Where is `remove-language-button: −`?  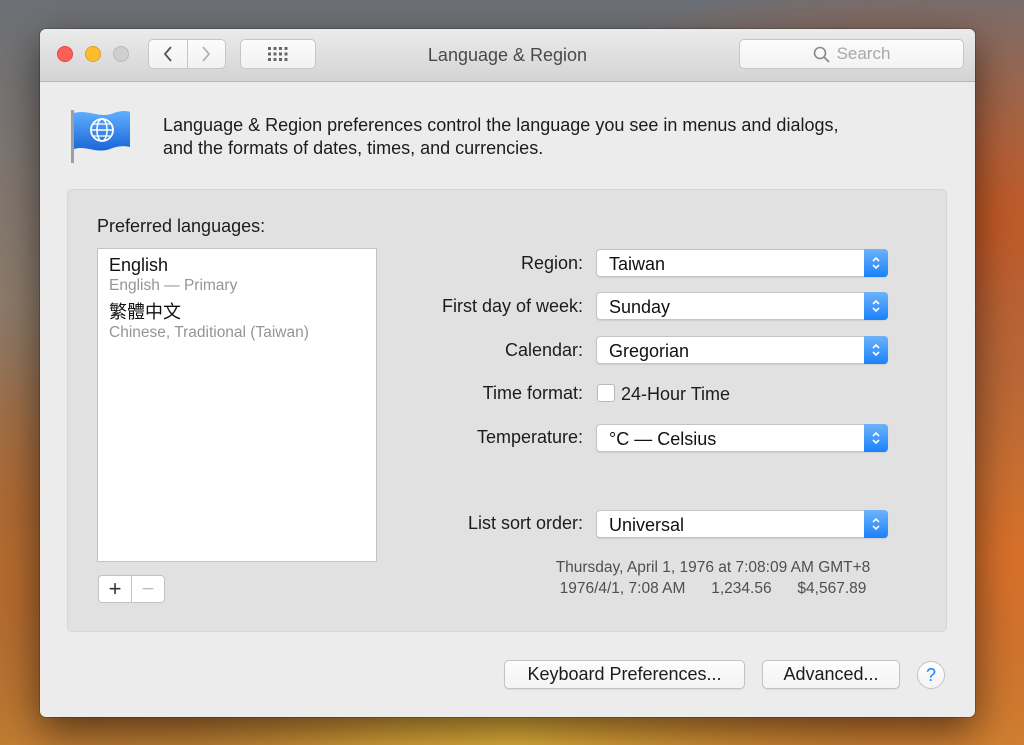 remove-language-button: − is located at coordinates (147, 589).